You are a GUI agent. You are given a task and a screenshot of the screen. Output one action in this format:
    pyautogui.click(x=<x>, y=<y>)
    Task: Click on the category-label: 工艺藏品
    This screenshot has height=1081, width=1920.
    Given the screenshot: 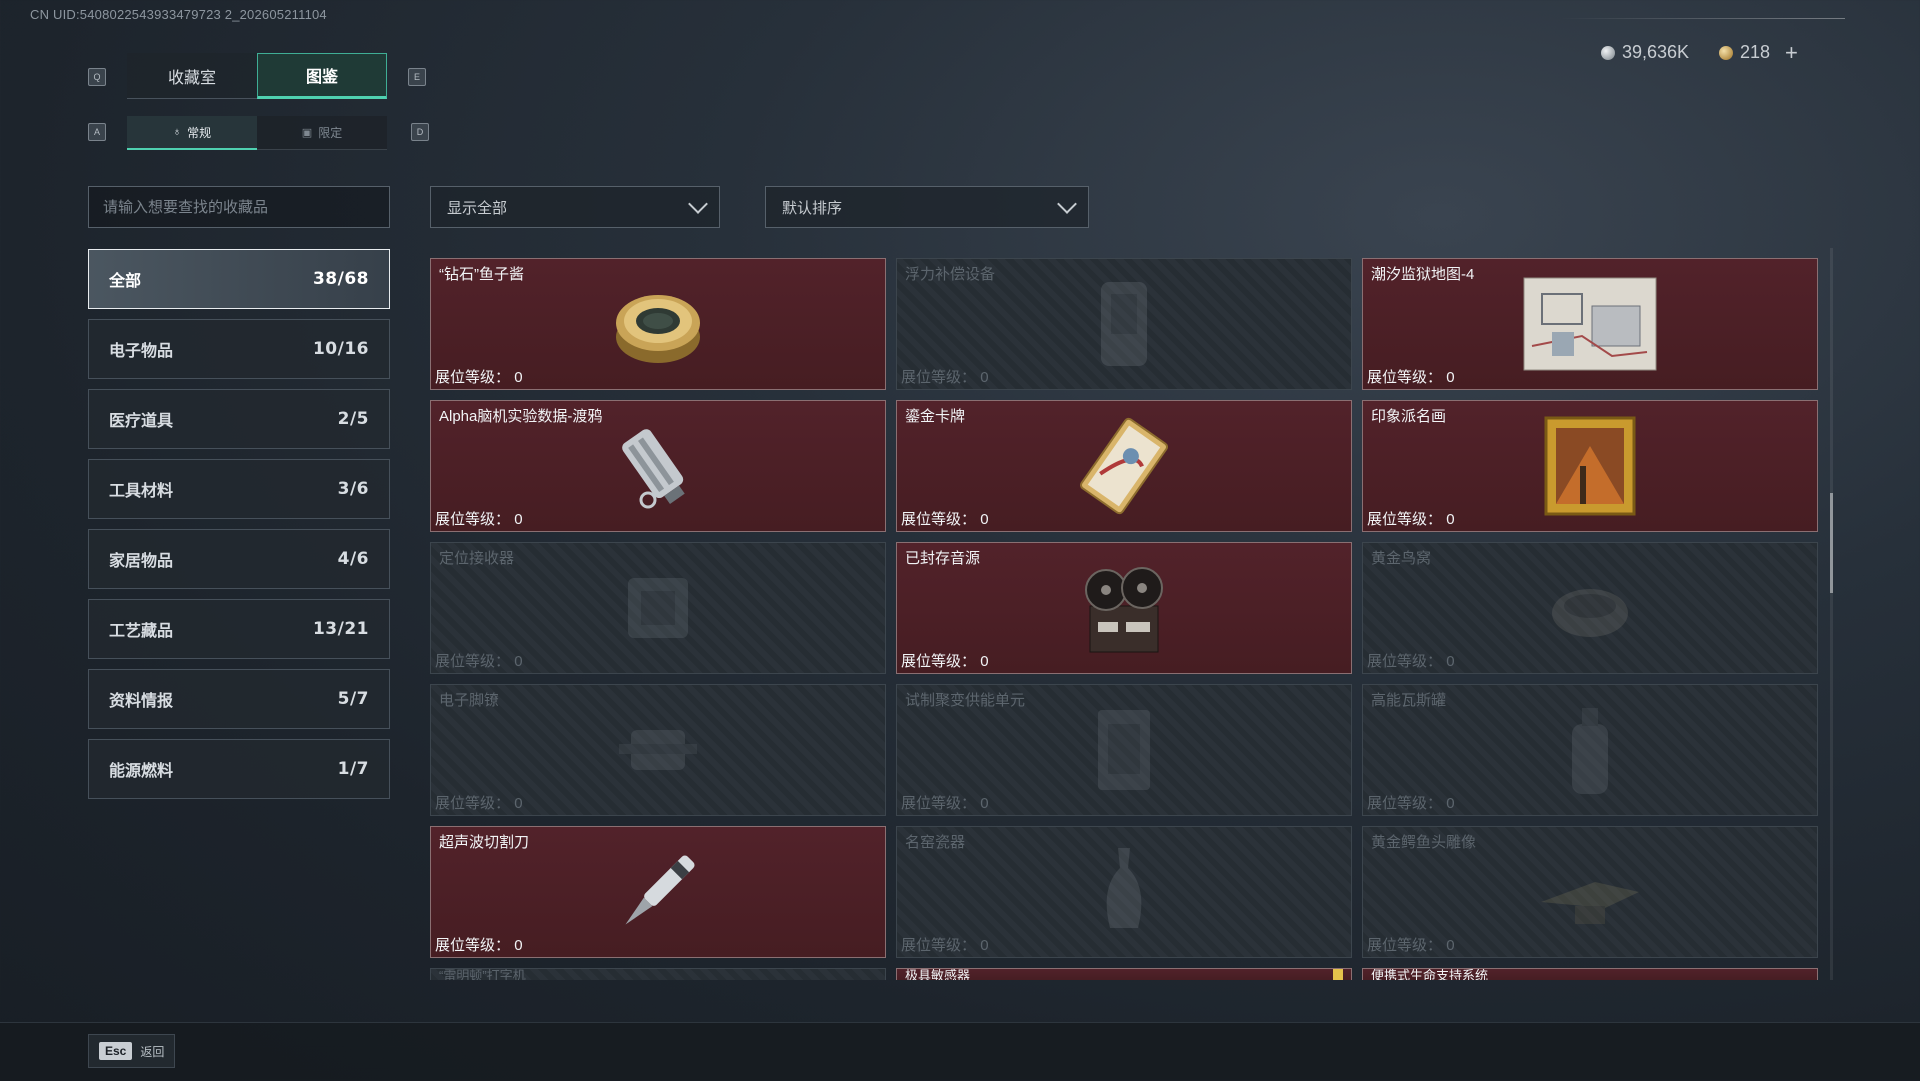 What is the action you would take?
    pyautogui.click(x=141, y=631)
    